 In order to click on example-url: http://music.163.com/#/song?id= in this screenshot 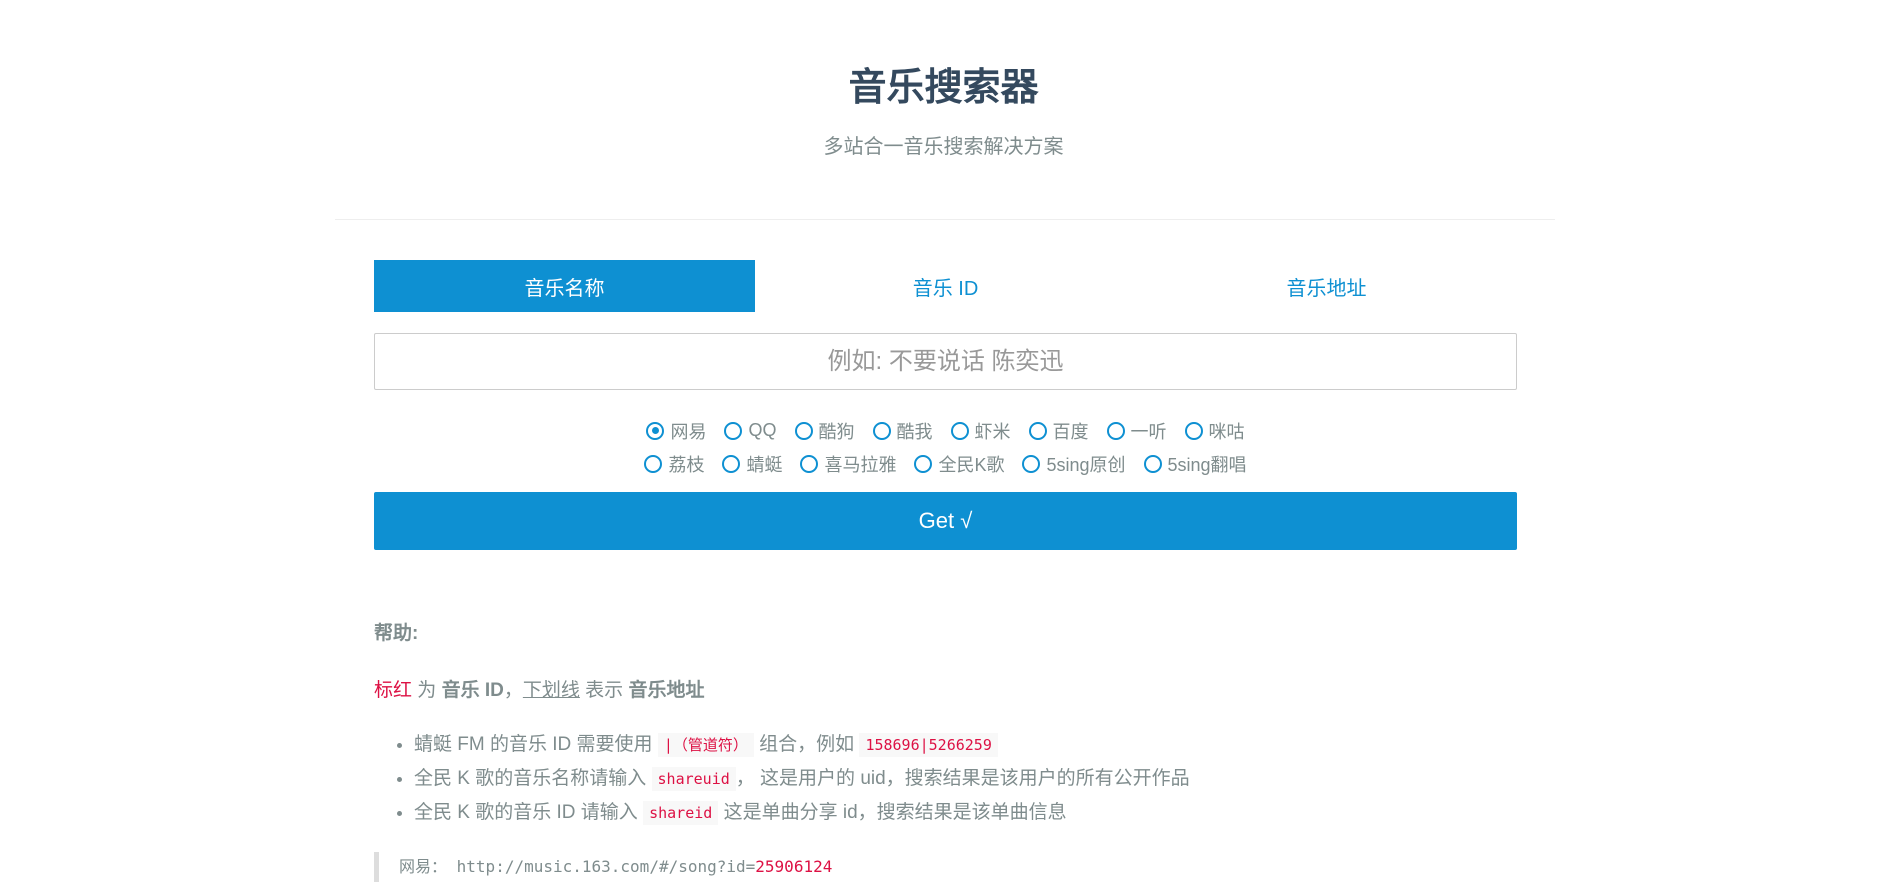, I will do `click(606, 866)`.